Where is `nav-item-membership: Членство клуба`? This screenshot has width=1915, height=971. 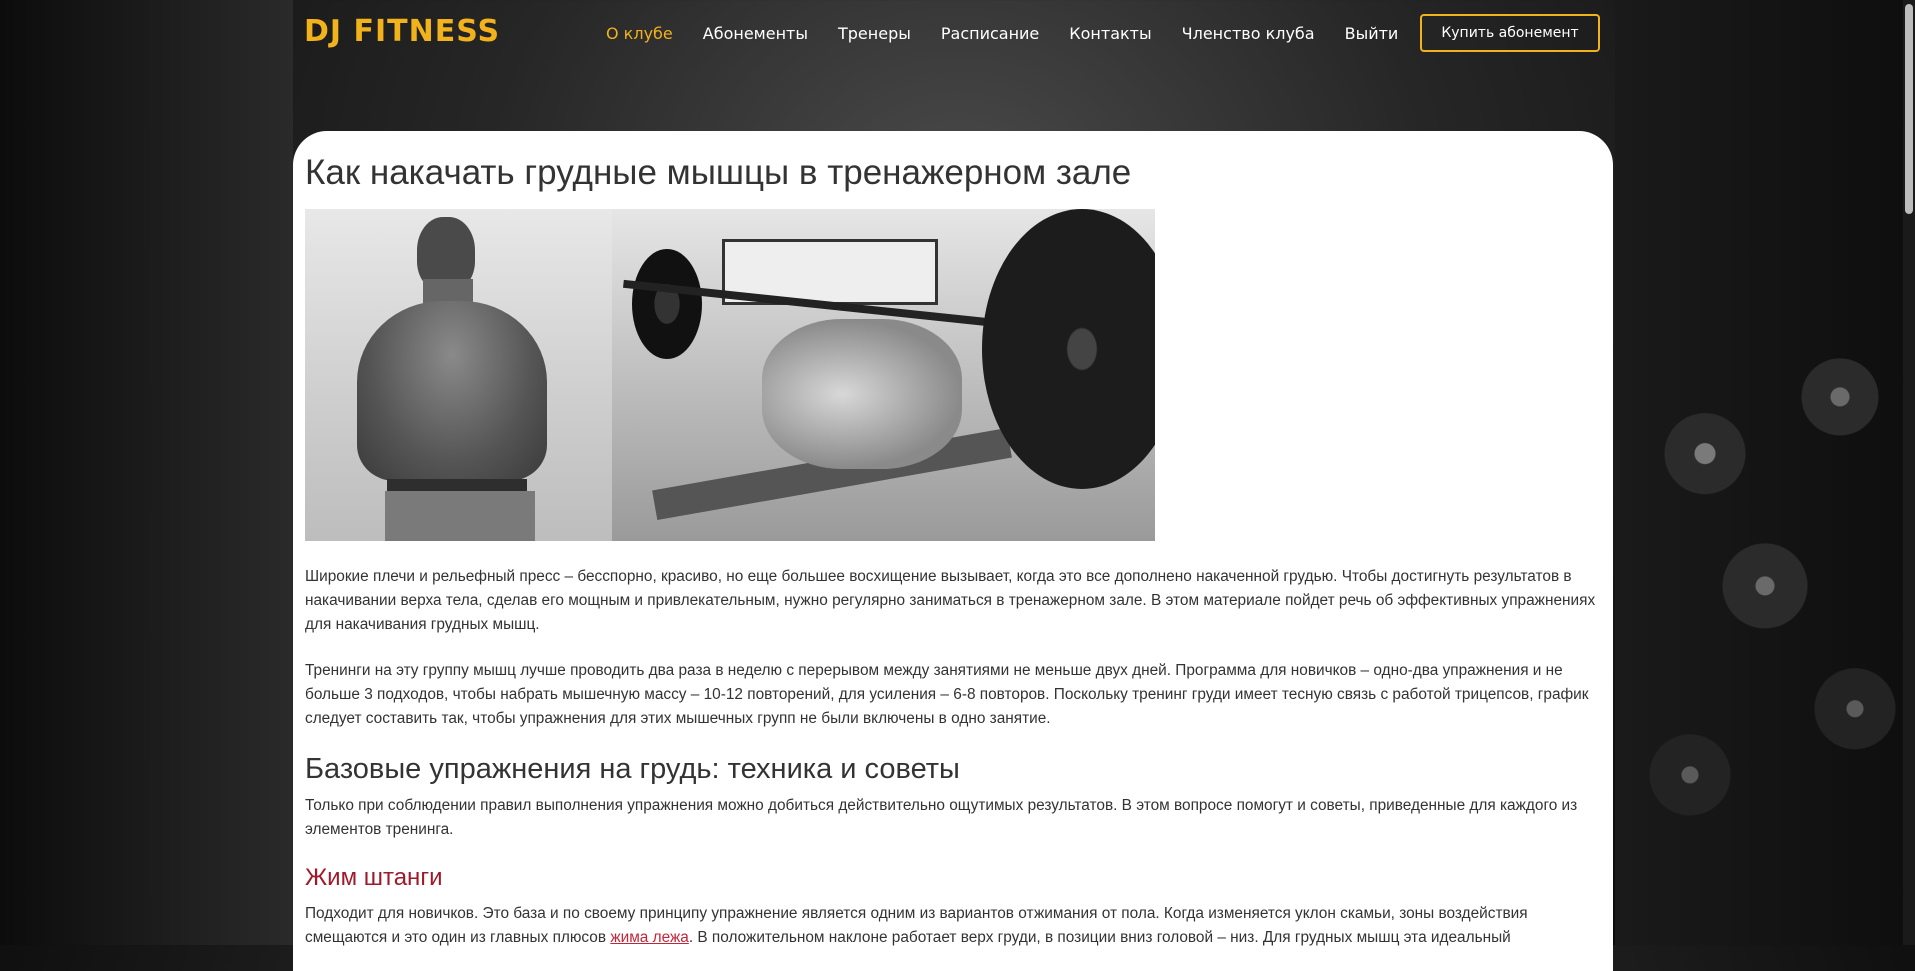 nav-item-membership: Членство клуба is located at coordinates (1248, 33).